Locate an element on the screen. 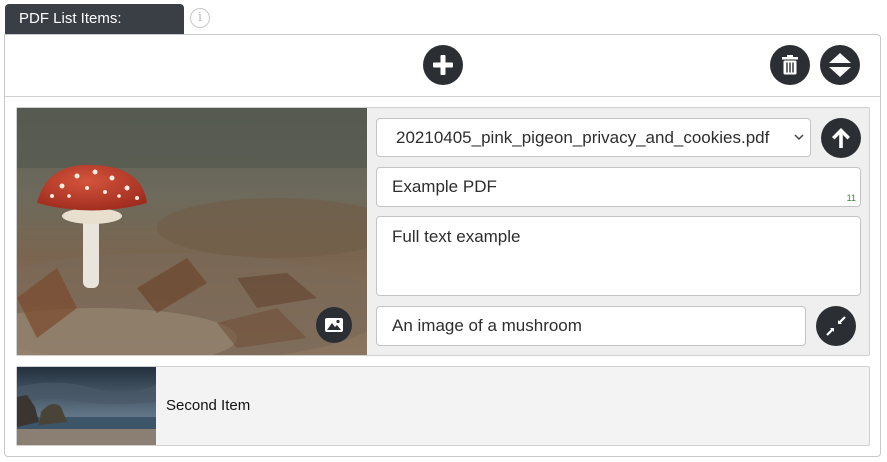 This screenshot has height=462, width=887. item-thumbnail is located at coordinates (86, 406).